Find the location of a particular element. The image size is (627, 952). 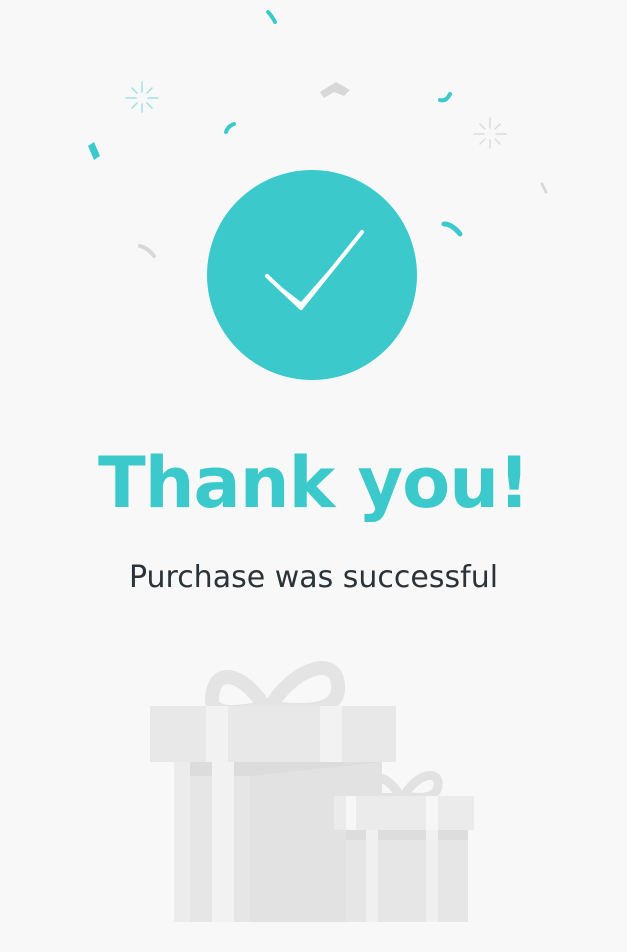

gift-boxes-illustration is located at coordinates (312, 791).